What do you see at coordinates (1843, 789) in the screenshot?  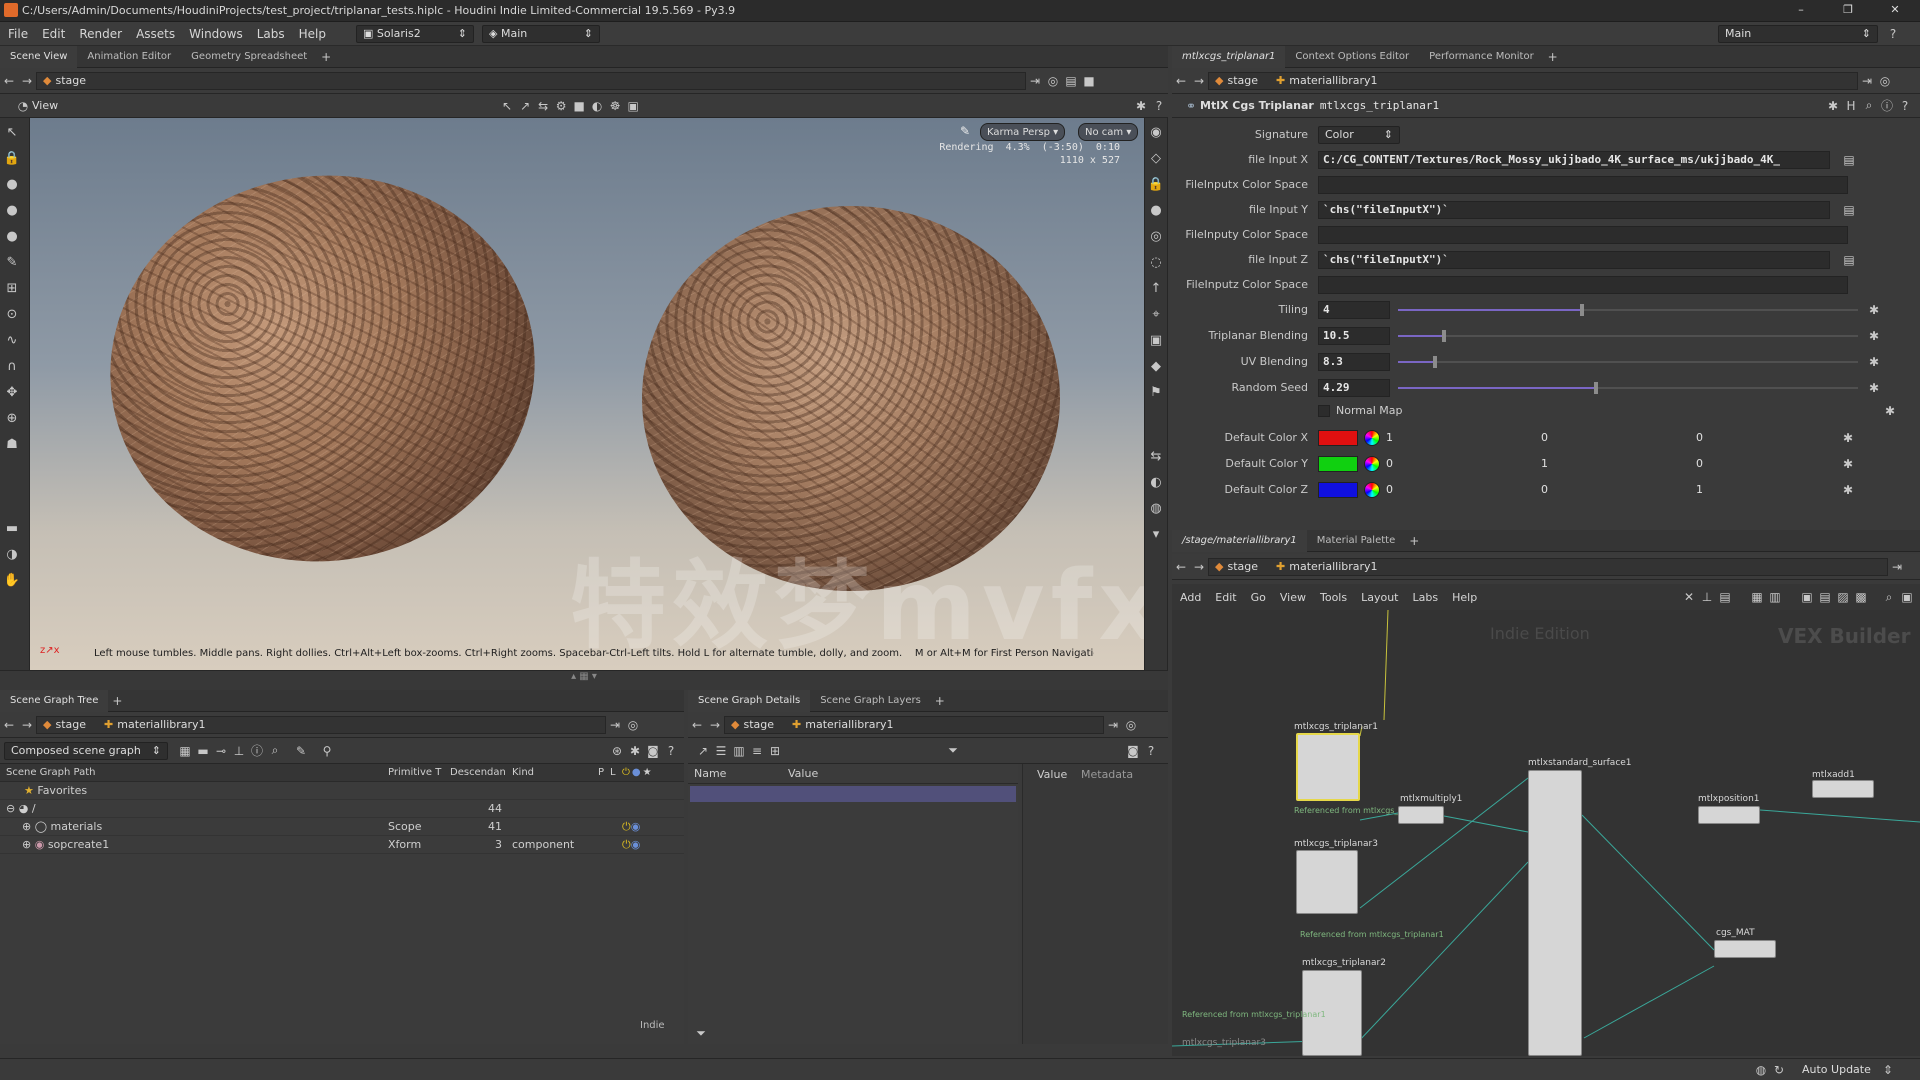 I see `node-mtlxadd1` at bounding box center [1843, 789].